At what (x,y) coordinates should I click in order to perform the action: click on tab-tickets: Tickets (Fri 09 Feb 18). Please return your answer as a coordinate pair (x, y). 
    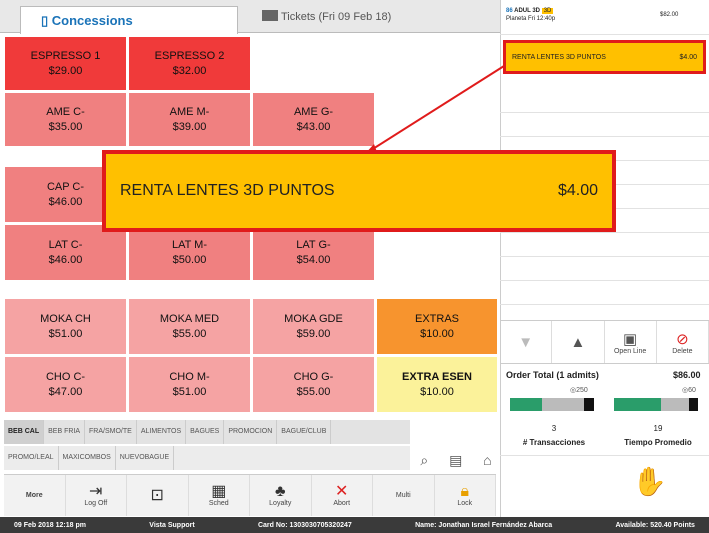
    Looking at the image, I should click on (332, 21).